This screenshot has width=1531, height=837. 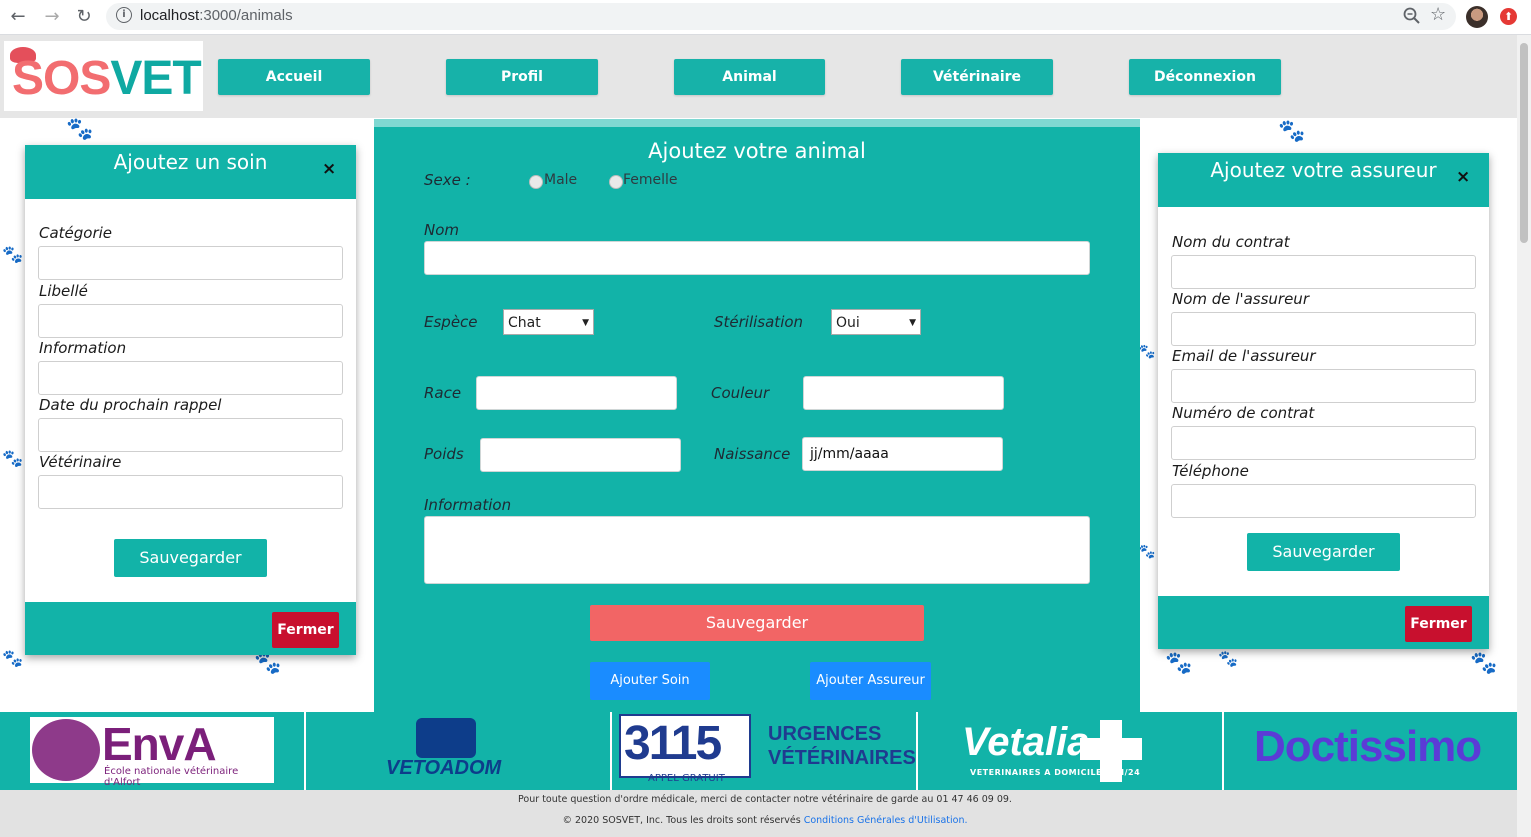 I want to click on categorie-label: Catégorie, so click(x=76, y=233).